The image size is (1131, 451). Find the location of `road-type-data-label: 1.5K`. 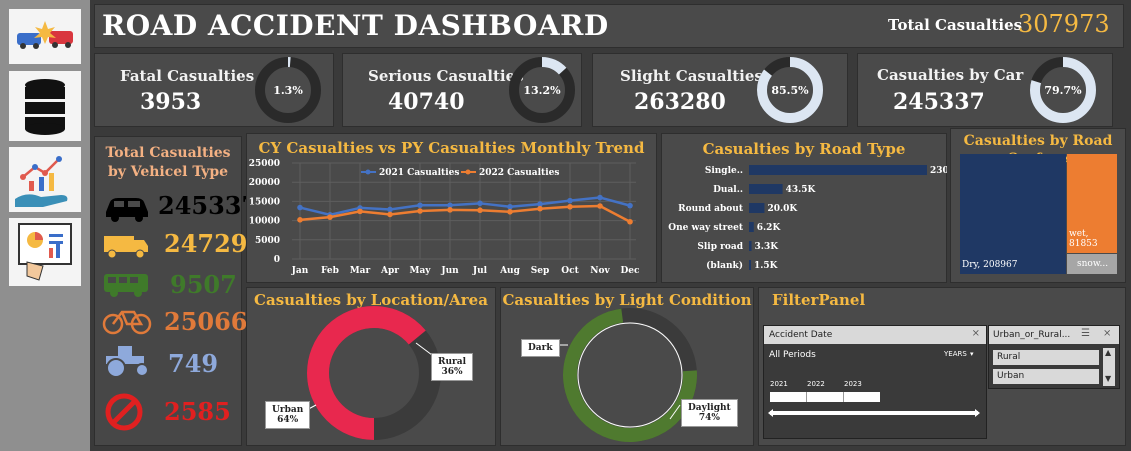

road-type-data-label: 1.5K is located at coordinates (766, 266).